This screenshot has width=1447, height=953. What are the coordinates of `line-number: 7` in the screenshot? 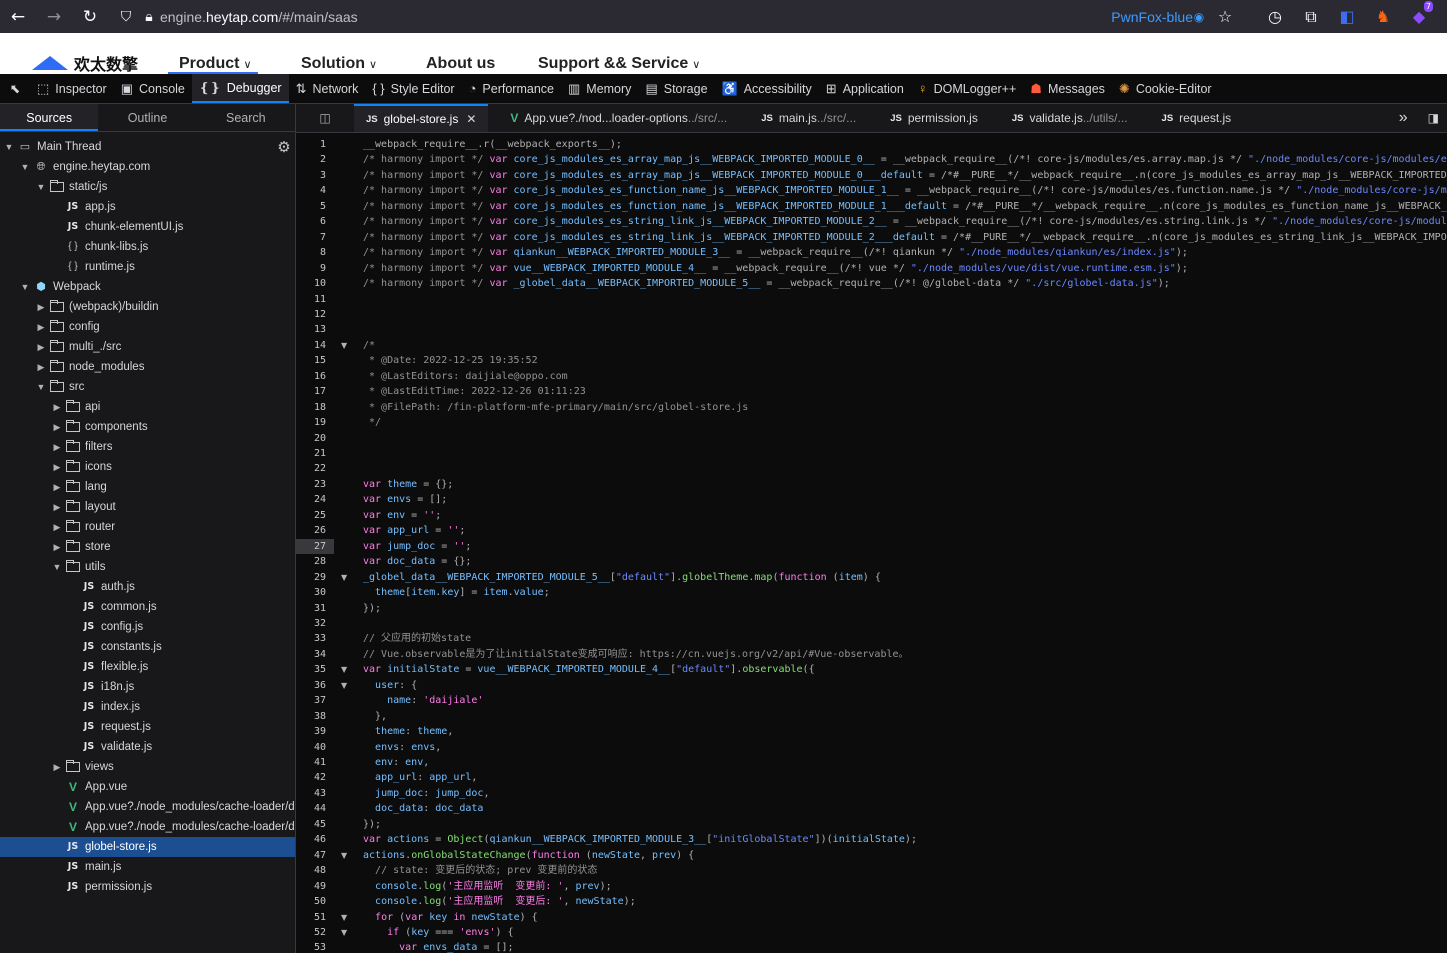 It's located at (311, 237).